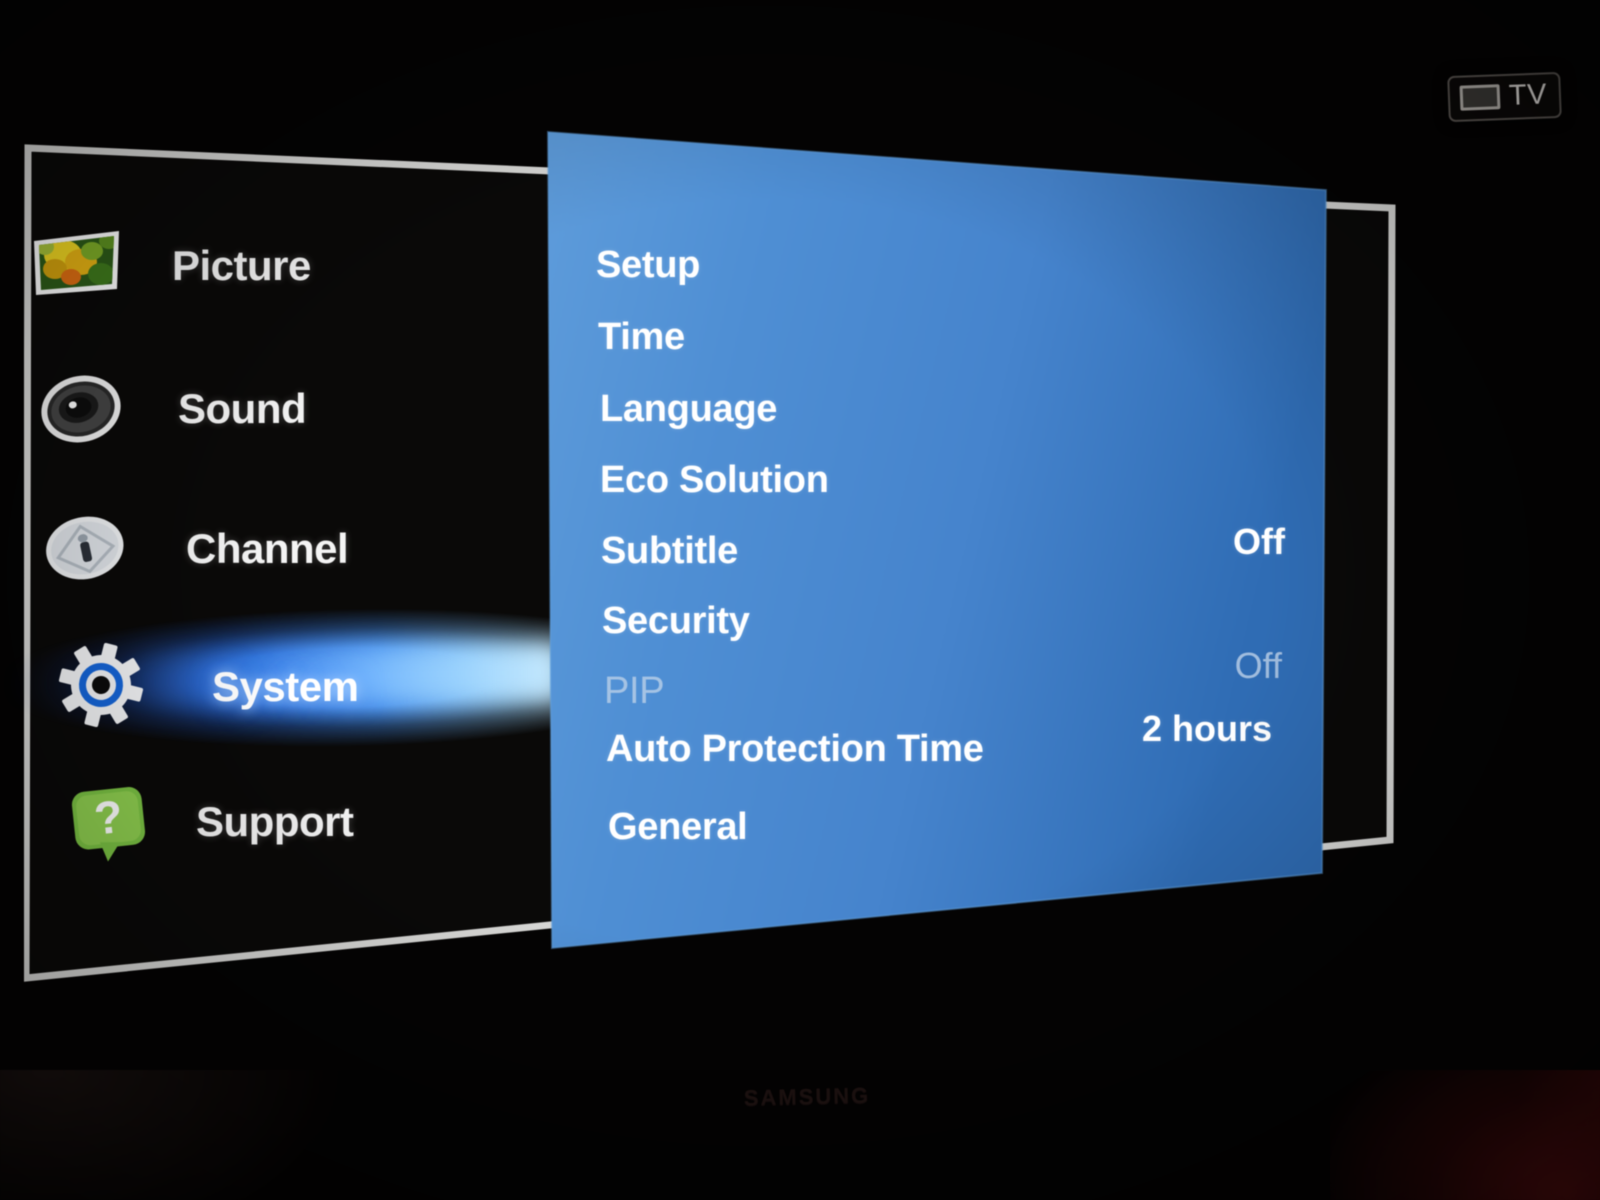 This screenshot has height=1200, width=1600. I want to click on submenu-label-auto-protection-time: Auto Protection Time, so click(795, 749).